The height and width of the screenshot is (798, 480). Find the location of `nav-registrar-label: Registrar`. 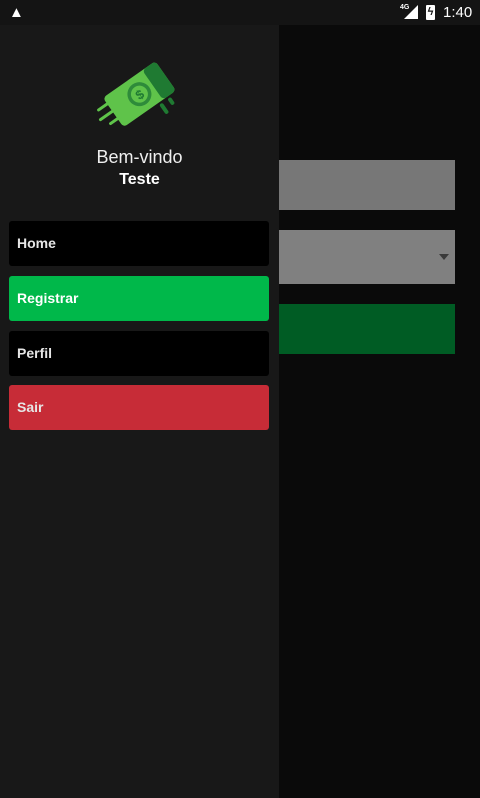

nav-registrar-label: Registrar is located at coordinates (48, 298).